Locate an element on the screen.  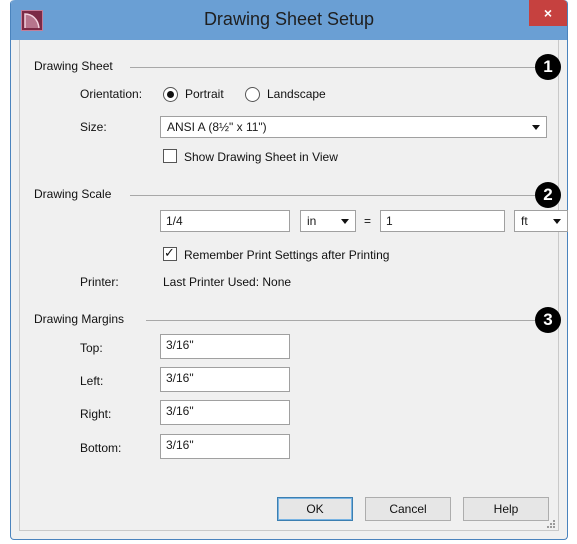
drawing-scale-heading: Drawing Scale is located at coordinates (73, 194).